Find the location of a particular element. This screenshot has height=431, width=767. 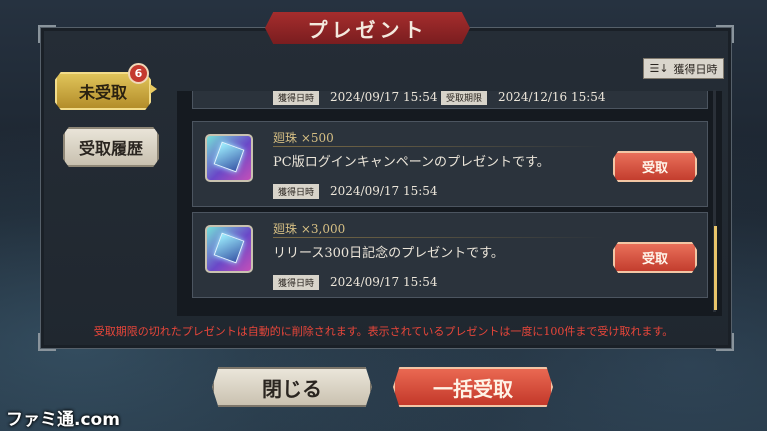

tab-history: 受取履歴 is located at coordinates (111, 147).